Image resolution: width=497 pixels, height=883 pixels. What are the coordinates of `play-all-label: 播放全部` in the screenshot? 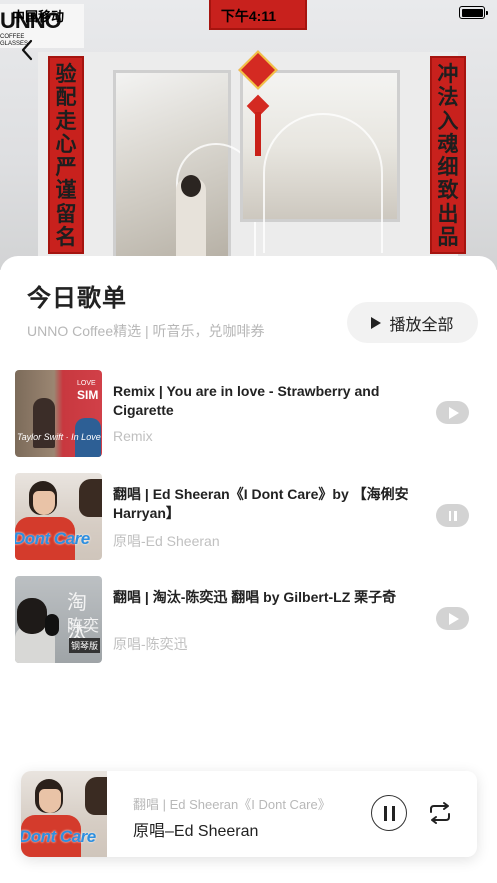 It's located at (421, 325).